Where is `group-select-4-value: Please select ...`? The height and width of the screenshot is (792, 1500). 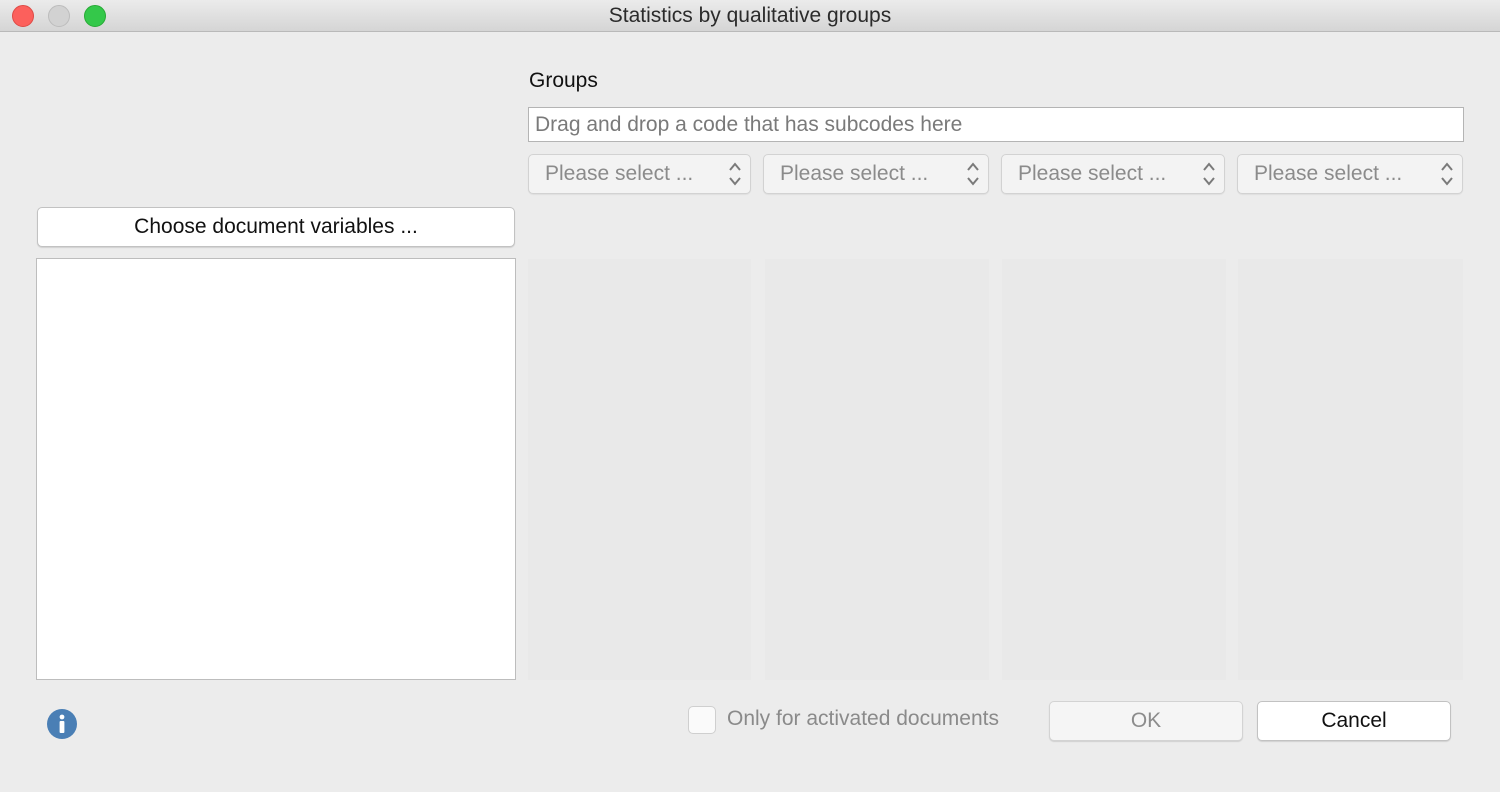 group-select-4-value: Please select ... is located at coordinates (1328, 173).